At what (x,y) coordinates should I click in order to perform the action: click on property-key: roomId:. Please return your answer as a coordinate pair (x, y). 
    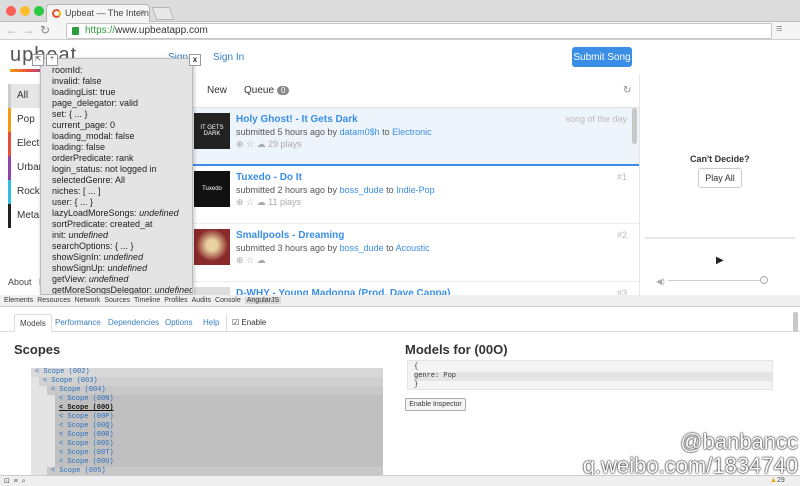
    Looking at the image, I should click on (67, 70).